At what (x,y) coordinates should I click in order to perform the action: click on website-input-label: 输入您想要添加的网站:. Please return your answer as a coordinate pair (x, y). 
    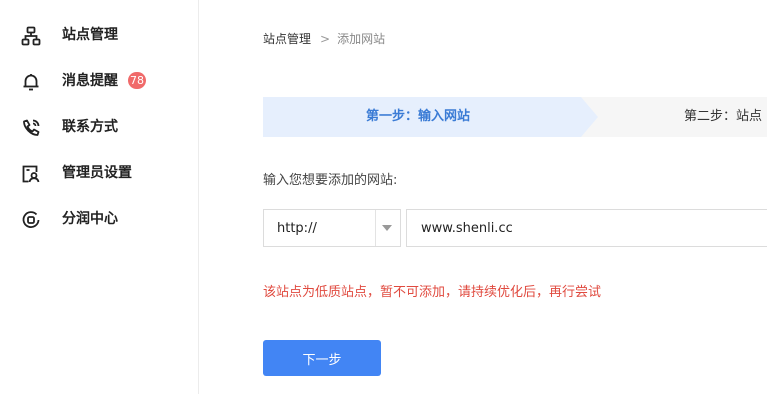
    Looking at the image, I should click on (330, 180).